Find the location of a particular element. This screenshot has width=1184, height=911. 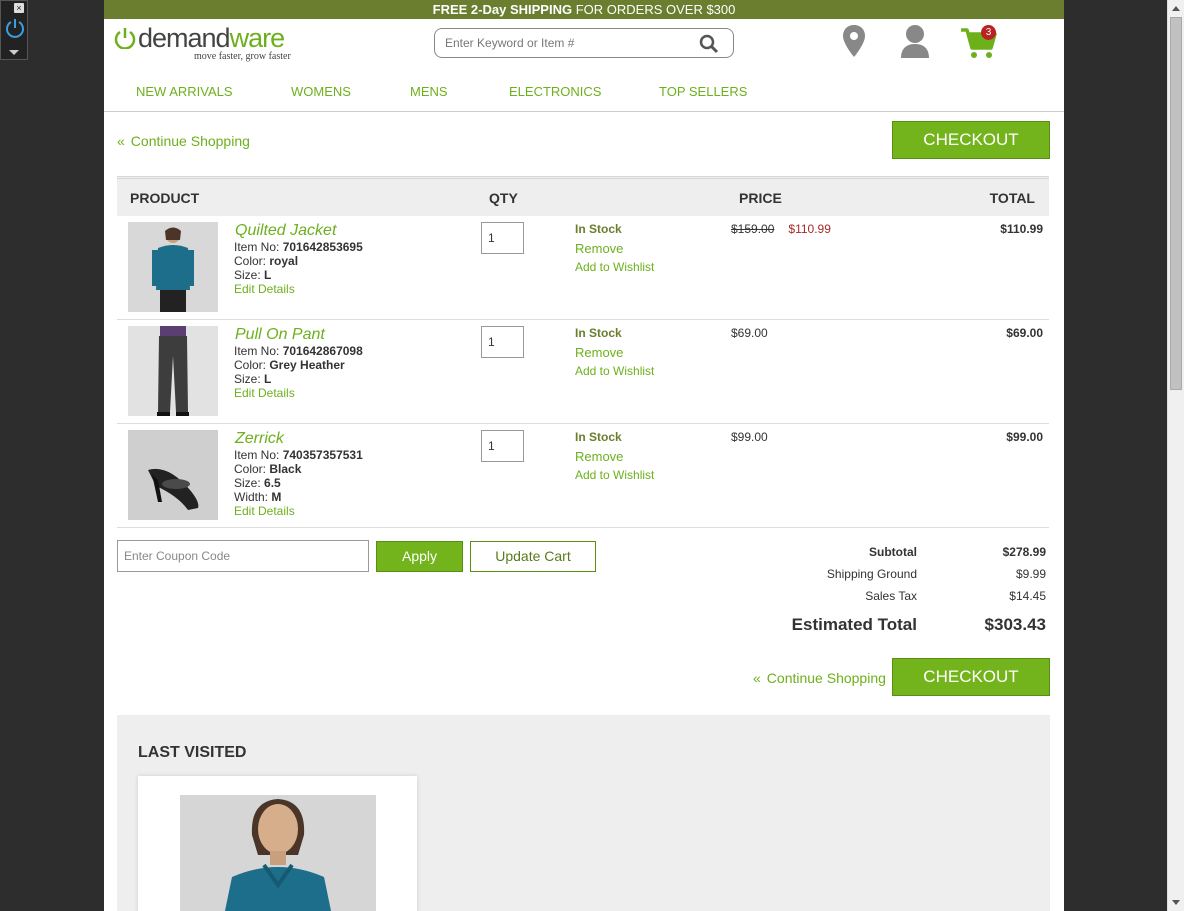

price-cell: $159.00 $110.99 is located at coordinates (781, 229).